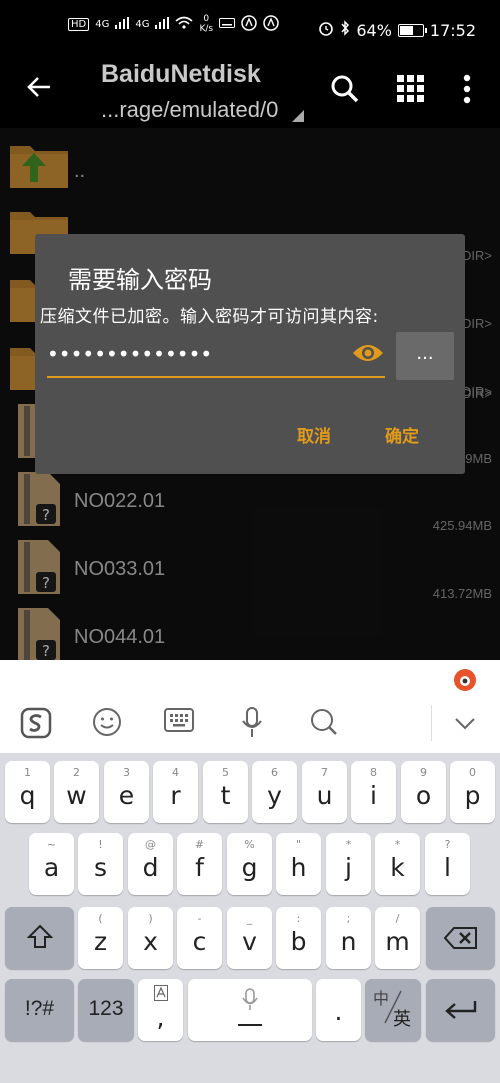  What do you see at coordinates (373, 792) in the screenshot?
I see `key-i: 8i` at bounding box center [373, 792].